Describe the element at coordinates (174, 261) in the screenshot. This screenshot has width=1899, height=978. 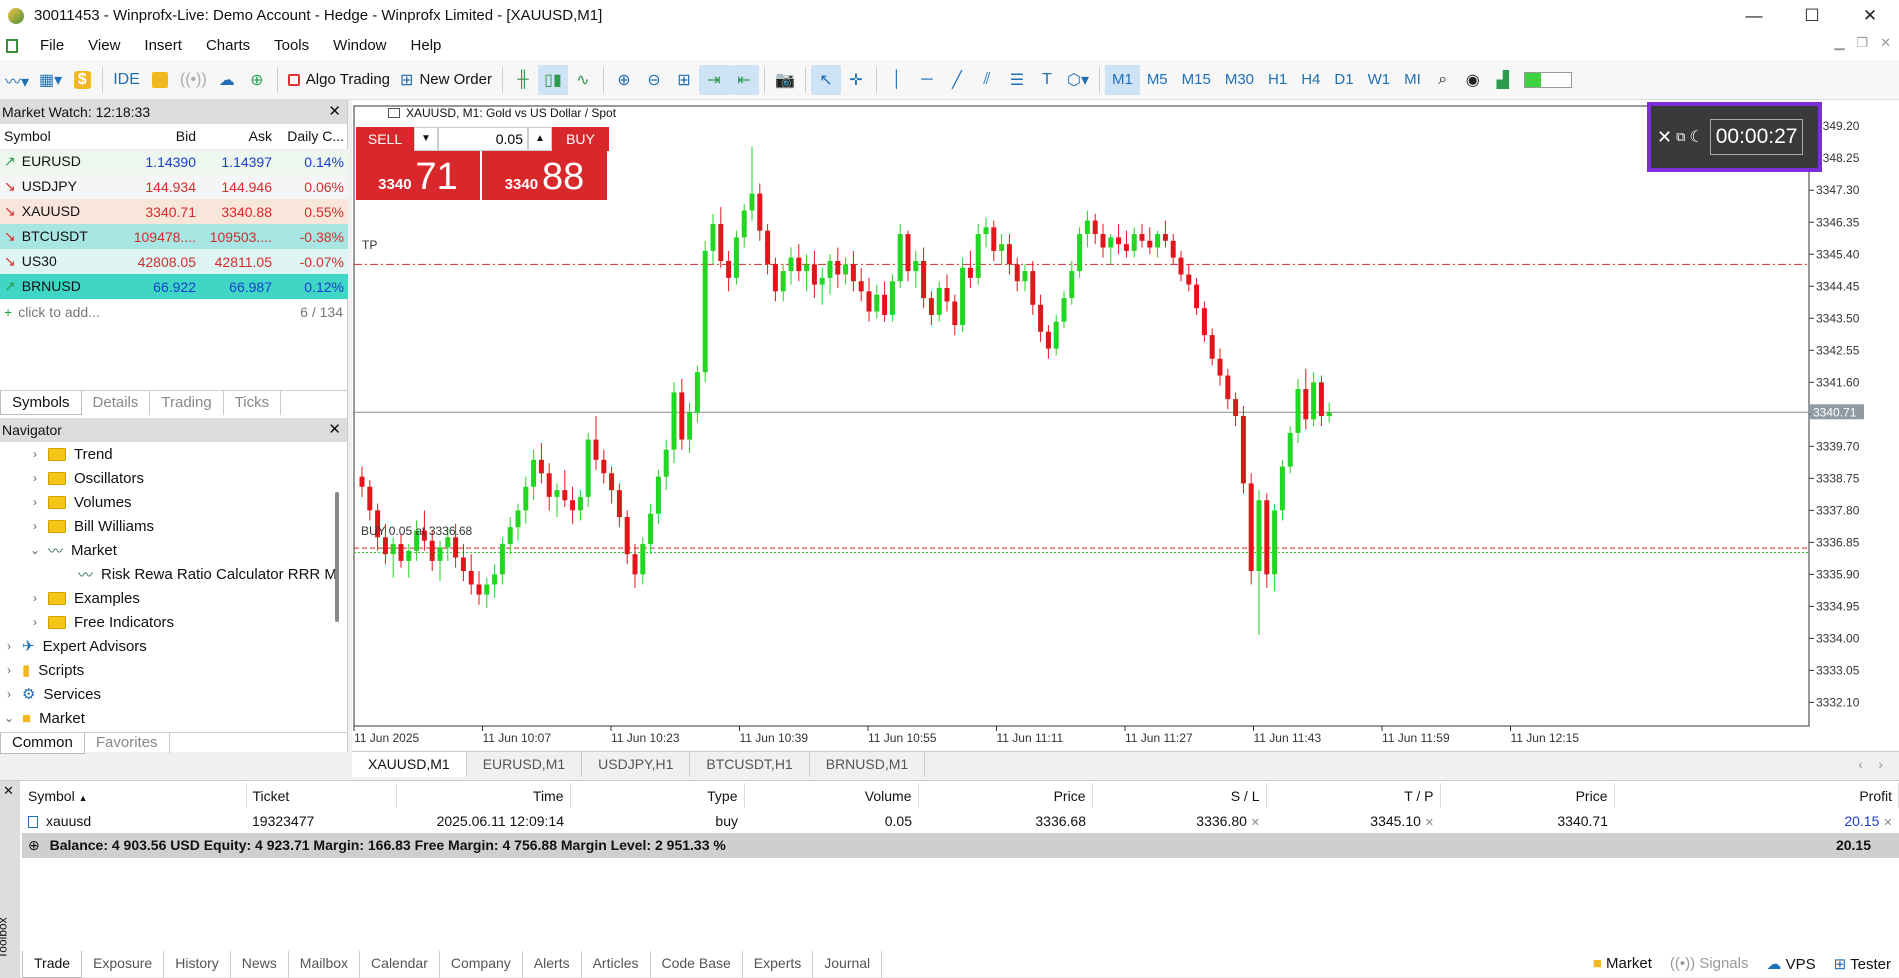
I see `market-watch-row: ↘ US30 42808.05 42811.05 -0.07%` at that location.